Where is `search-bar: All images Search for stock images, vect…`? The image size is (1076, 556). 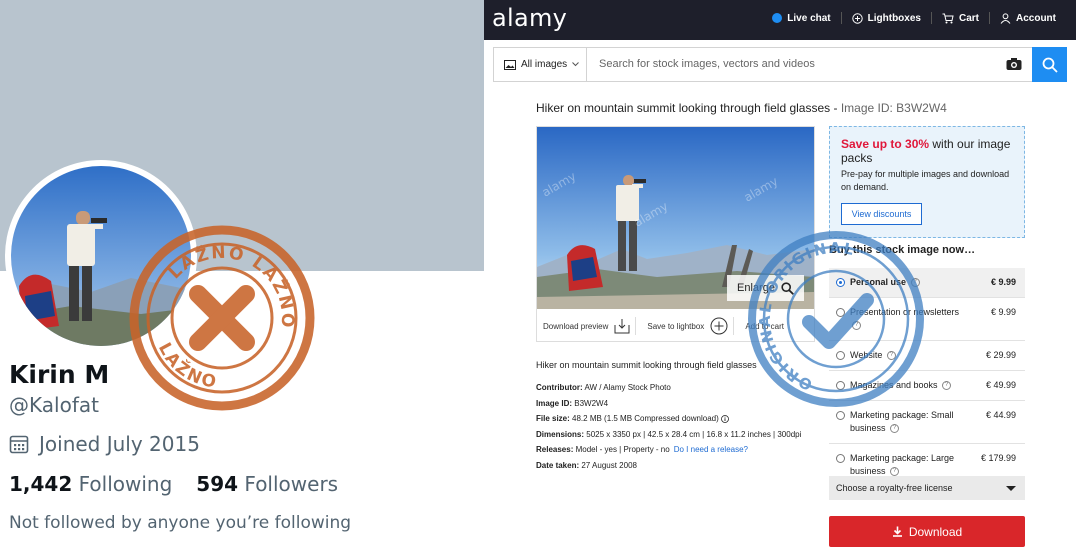
search-bar: All images Search for stock images, vect… is located at coordinates (780, 64).